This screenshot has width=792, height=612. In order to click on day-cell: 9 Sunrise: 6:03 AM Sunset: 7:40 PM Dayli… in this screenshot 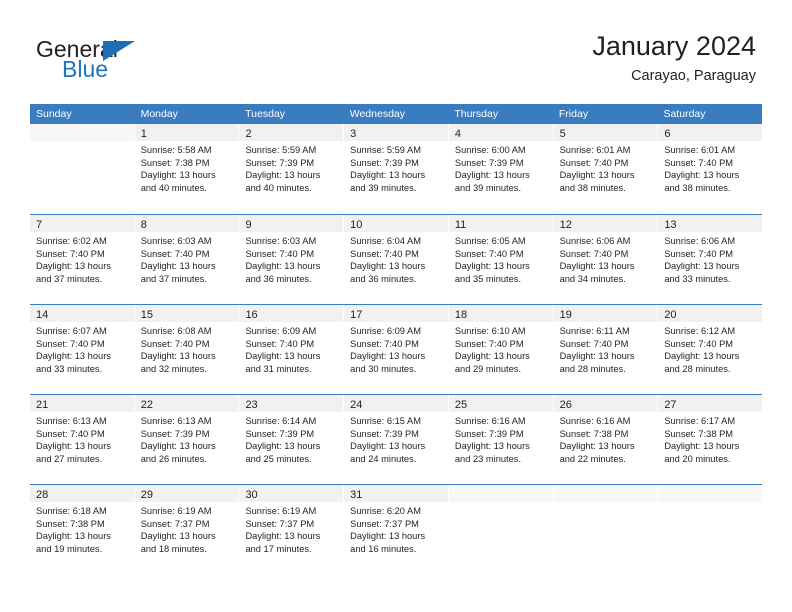, I will do `click(292, 259)`.